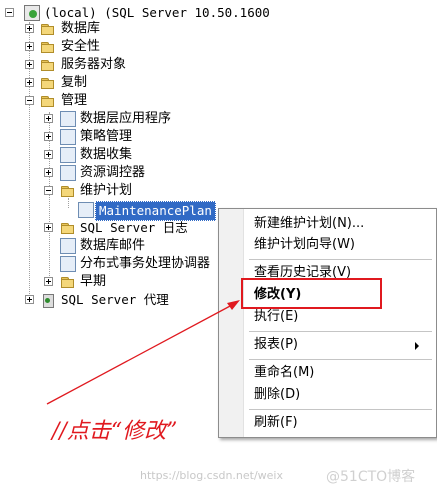  I want to click on watermark-text: https://blog.csdn.net/weix, so click(211, 475).